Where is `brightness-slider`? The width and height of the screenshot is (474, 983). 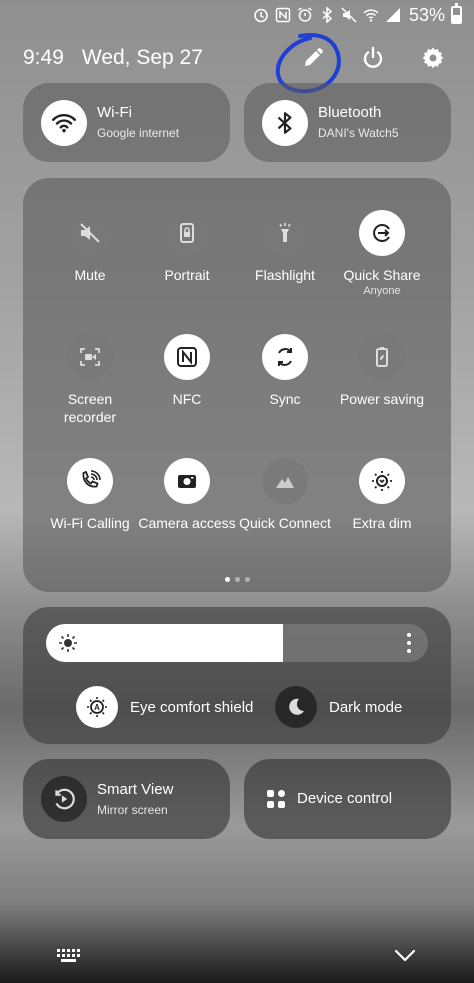 brightness-slider is located at coordinates (237, 643).